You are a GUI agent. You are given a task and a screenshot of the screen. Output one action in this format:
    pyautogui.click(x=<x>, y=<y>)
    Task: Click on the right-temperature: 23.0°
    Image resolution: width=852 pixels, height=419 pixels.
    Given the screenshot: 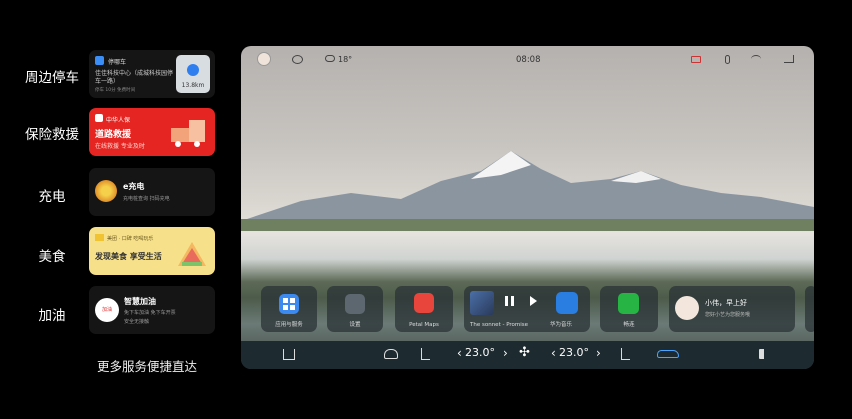 What is the action you would take?
    pyautogui.click(x=574, y=352)
    